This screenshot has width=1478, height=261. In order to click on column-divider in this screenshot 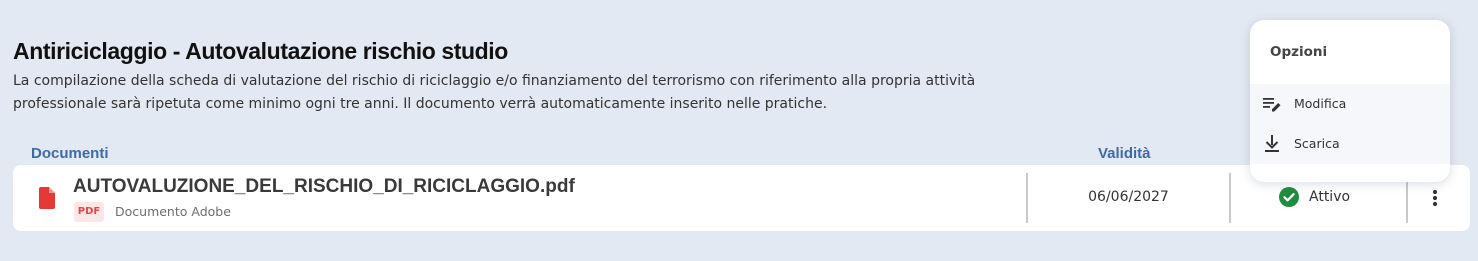, I will do `click(1230, 198)`.